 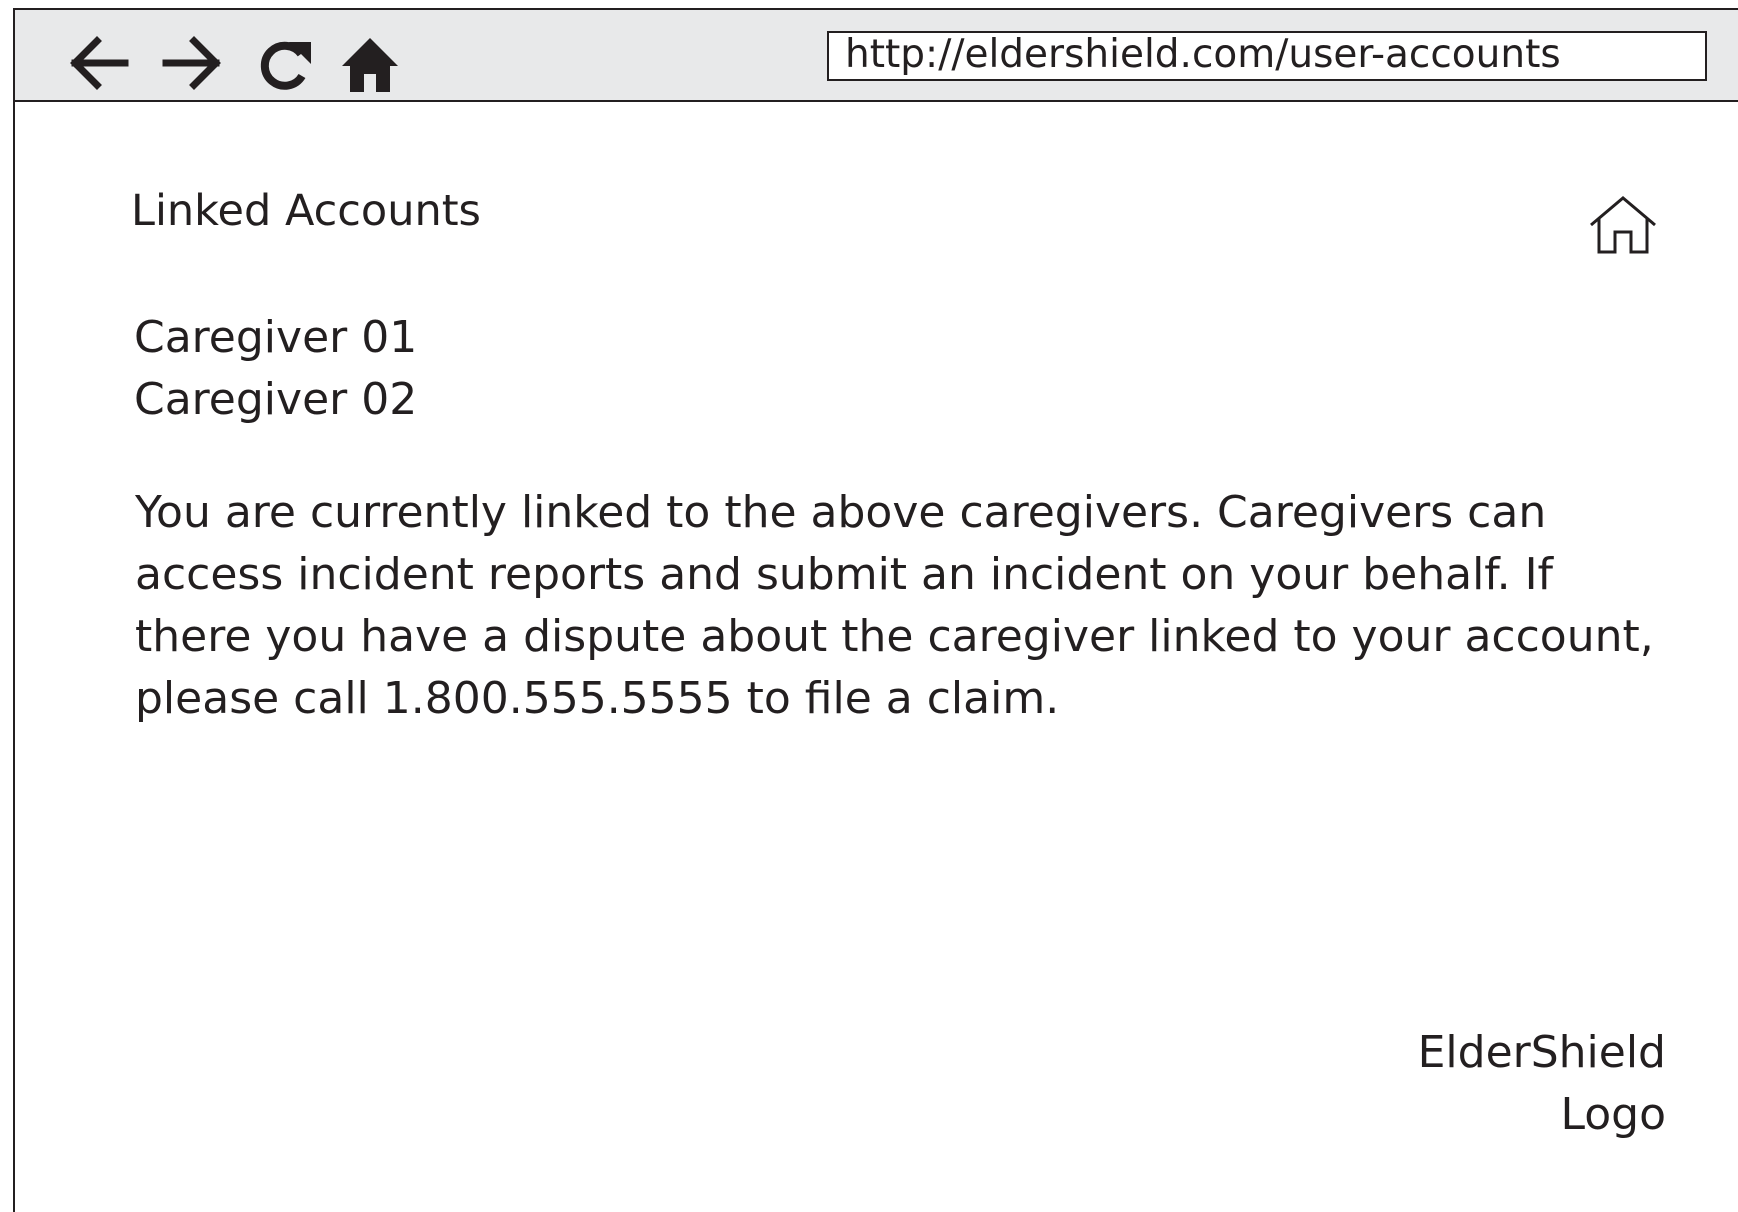 I want to click on page-title: Linked Accounts, so click(x=306, y=211).